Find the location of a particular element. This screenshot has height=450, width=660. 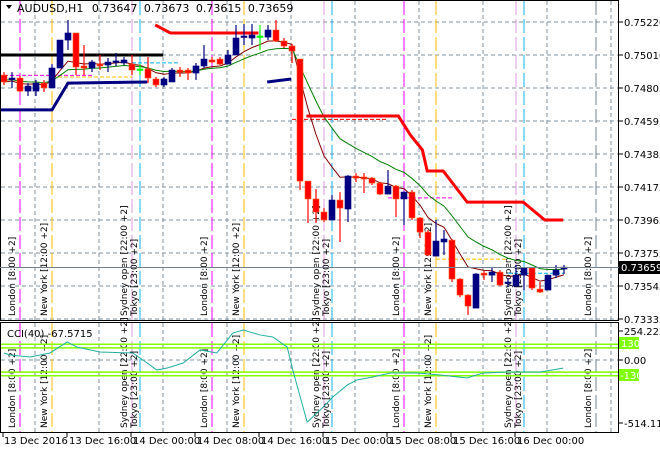

time-axis-label: 13 Dec 16:00 is located at coordinates (102, 441).